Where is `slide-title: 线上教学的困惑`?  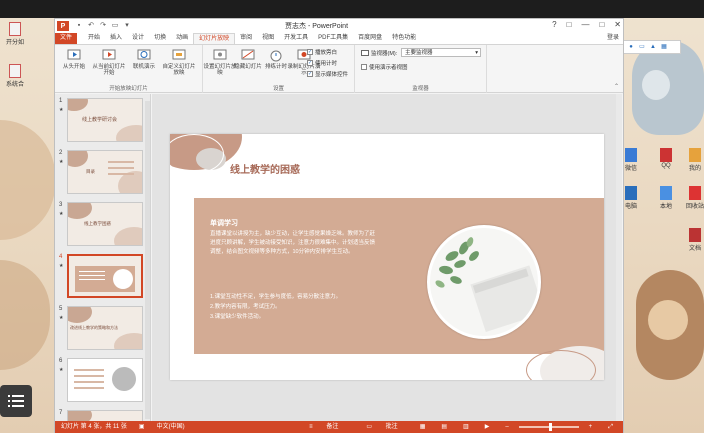 slide-title: 线上教学的困惑 is located at coordinates (265, 168).